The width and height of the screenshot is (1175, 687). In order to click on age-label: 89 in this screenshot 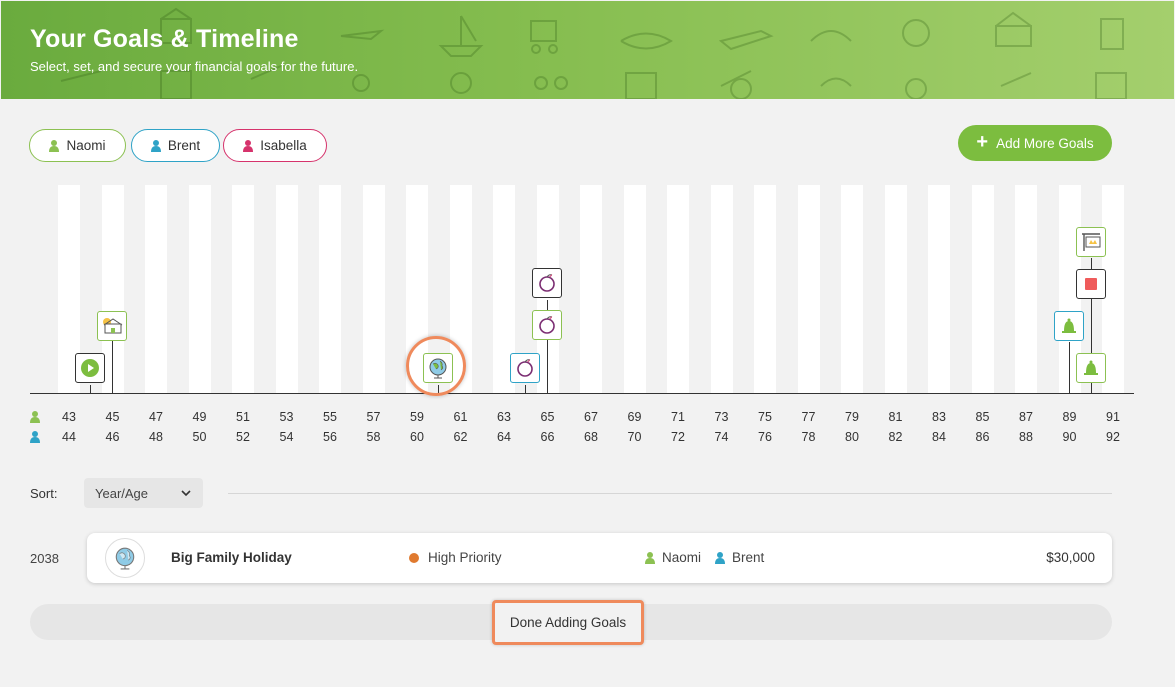, I will do `click(1069, 417)`.